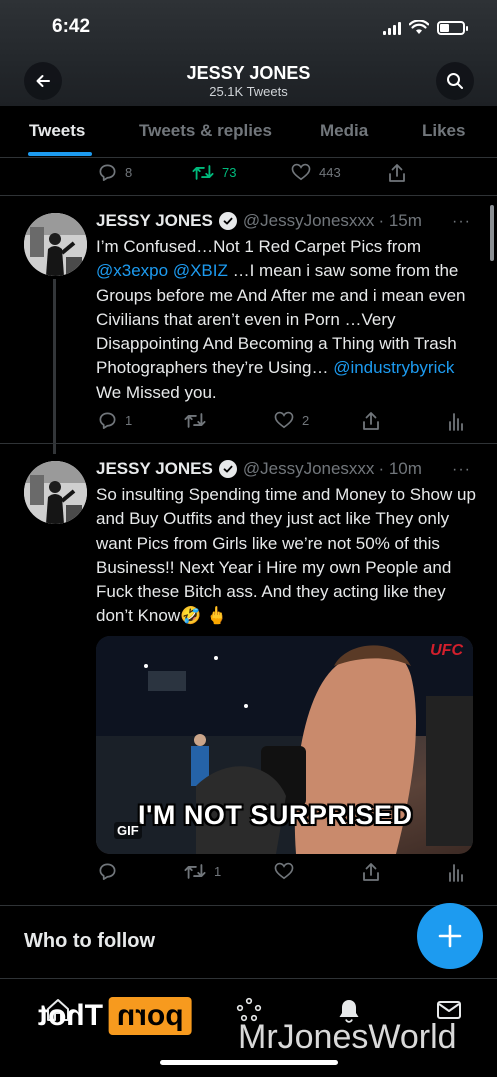  I want to click on watermark-text: MrJonesWorld, so click(347, 1037).